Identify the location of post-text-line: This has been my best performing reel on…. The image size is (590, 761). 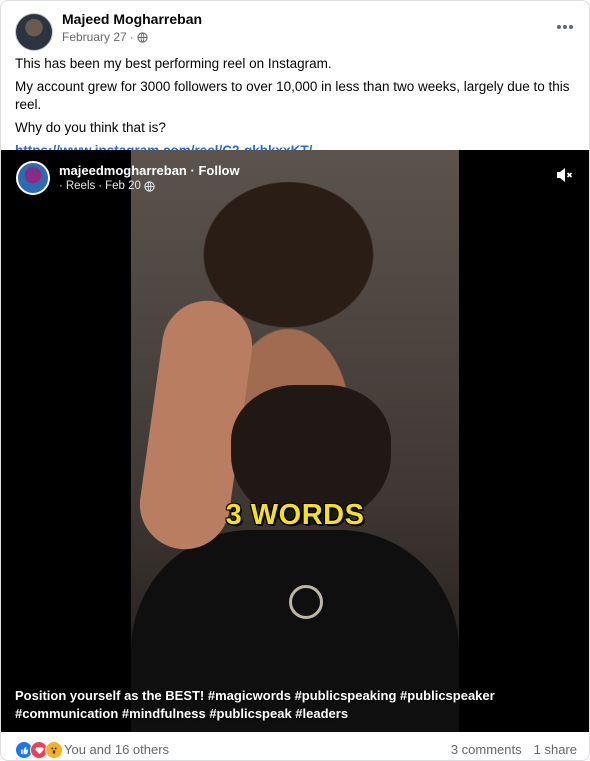
(173, 63).